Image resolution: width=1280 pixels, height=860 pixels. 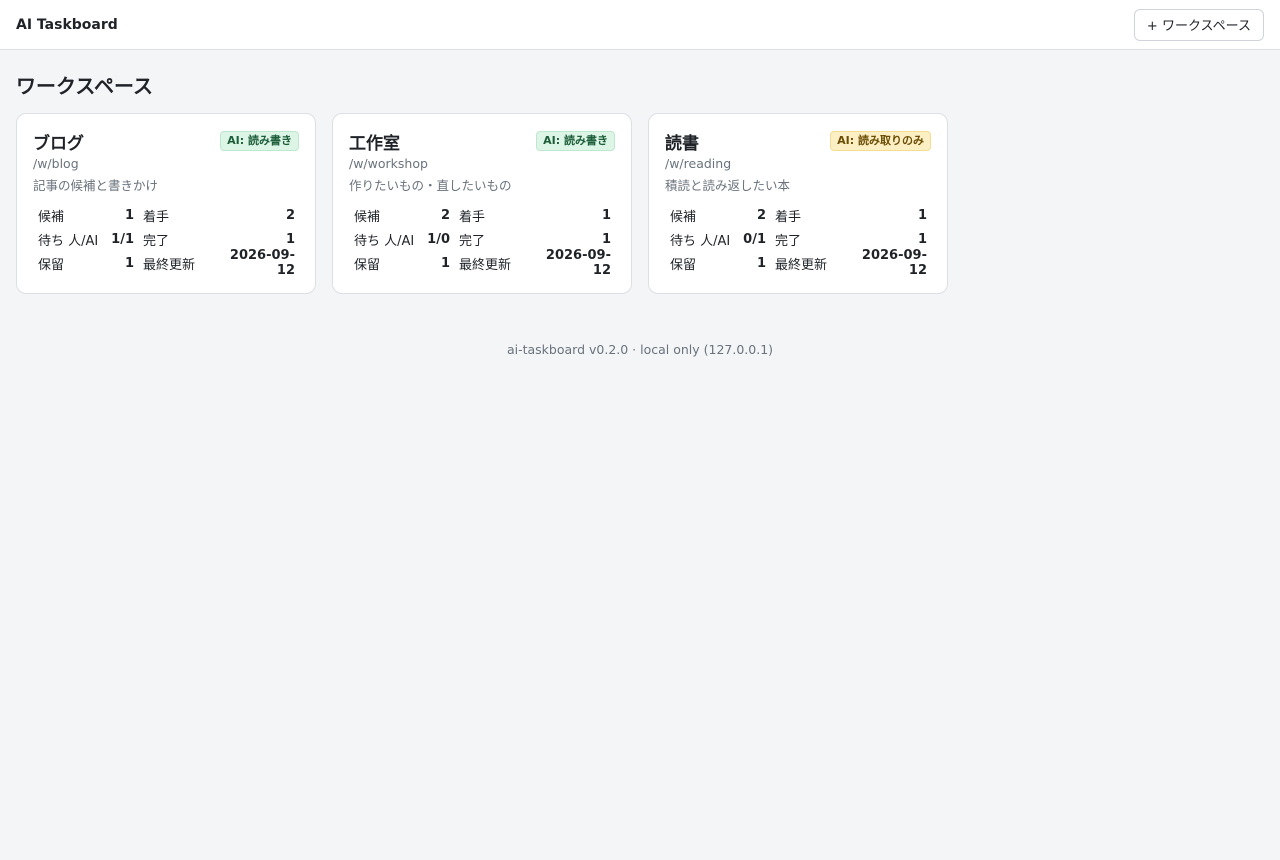 What do you see at coordinates (56, 163) in the screenshot?
I see `workspace-path: /w/blog` at bounding box center [56, 163].